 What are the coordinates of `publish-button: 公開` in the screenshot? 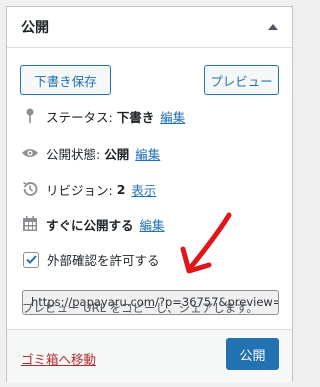 It's located at (252, 354).